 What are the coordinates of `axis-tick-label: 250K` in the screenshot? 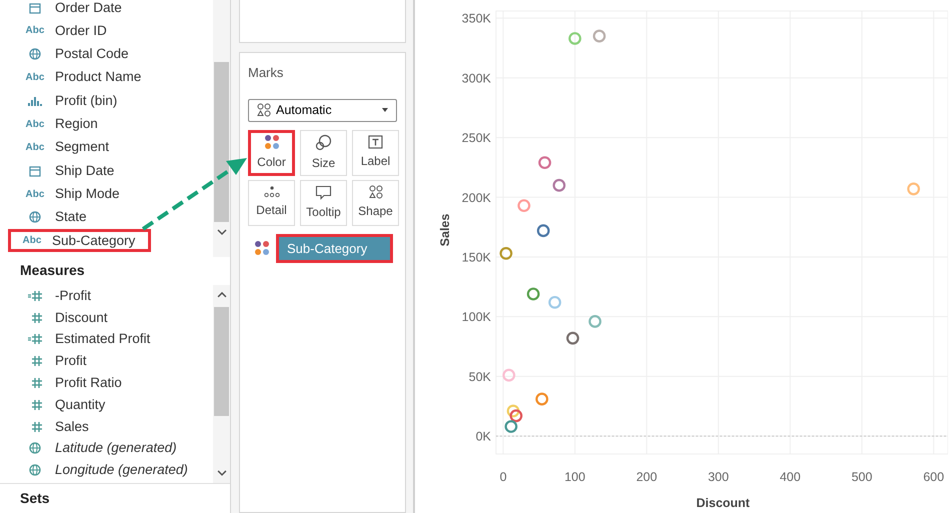 It's located at (476, 138).